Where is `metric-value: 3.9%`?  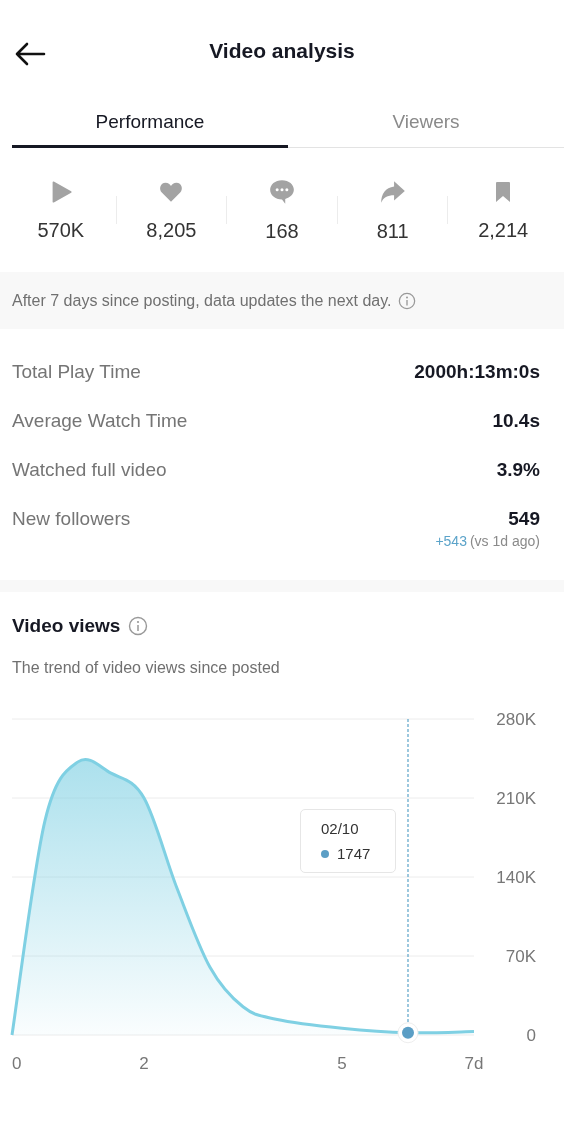
metric-value: 3.9% is located at coordinates (518, 470).